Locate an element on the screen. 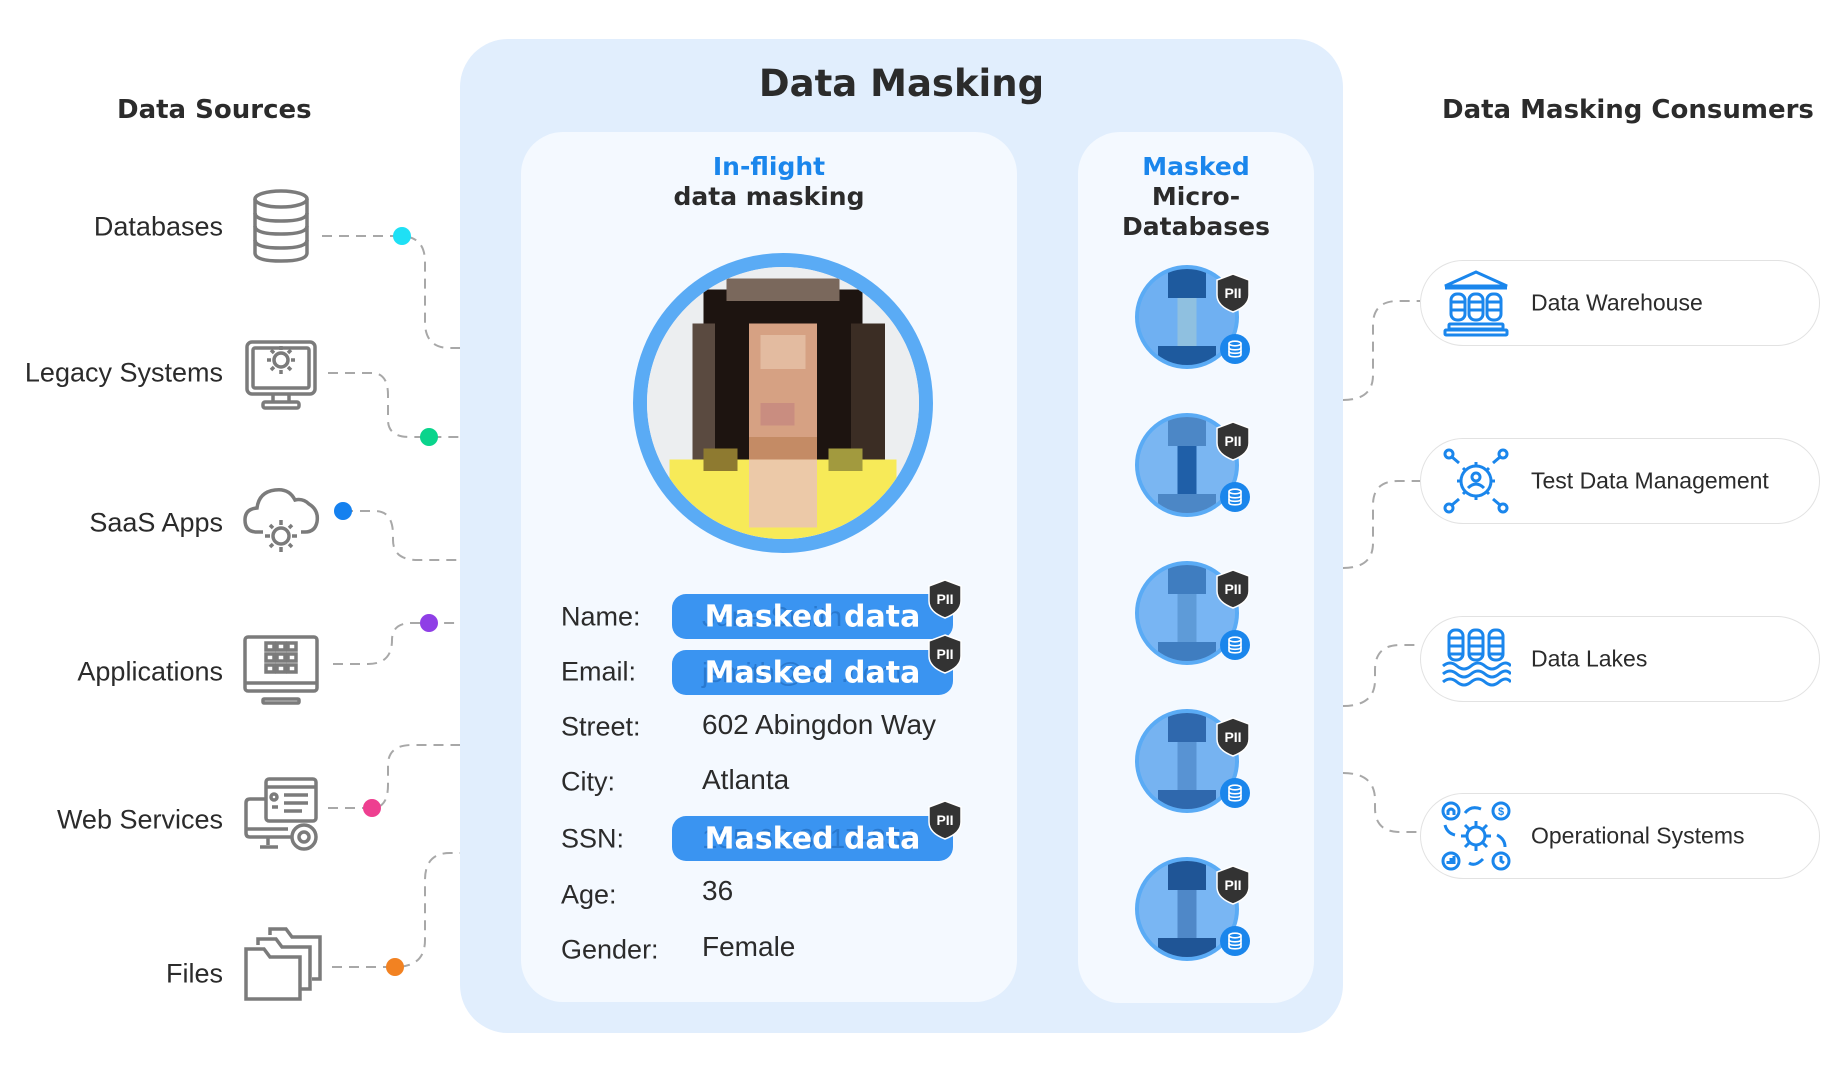  inflight-accent-label: In-flight is located at coordinates (769, 166).